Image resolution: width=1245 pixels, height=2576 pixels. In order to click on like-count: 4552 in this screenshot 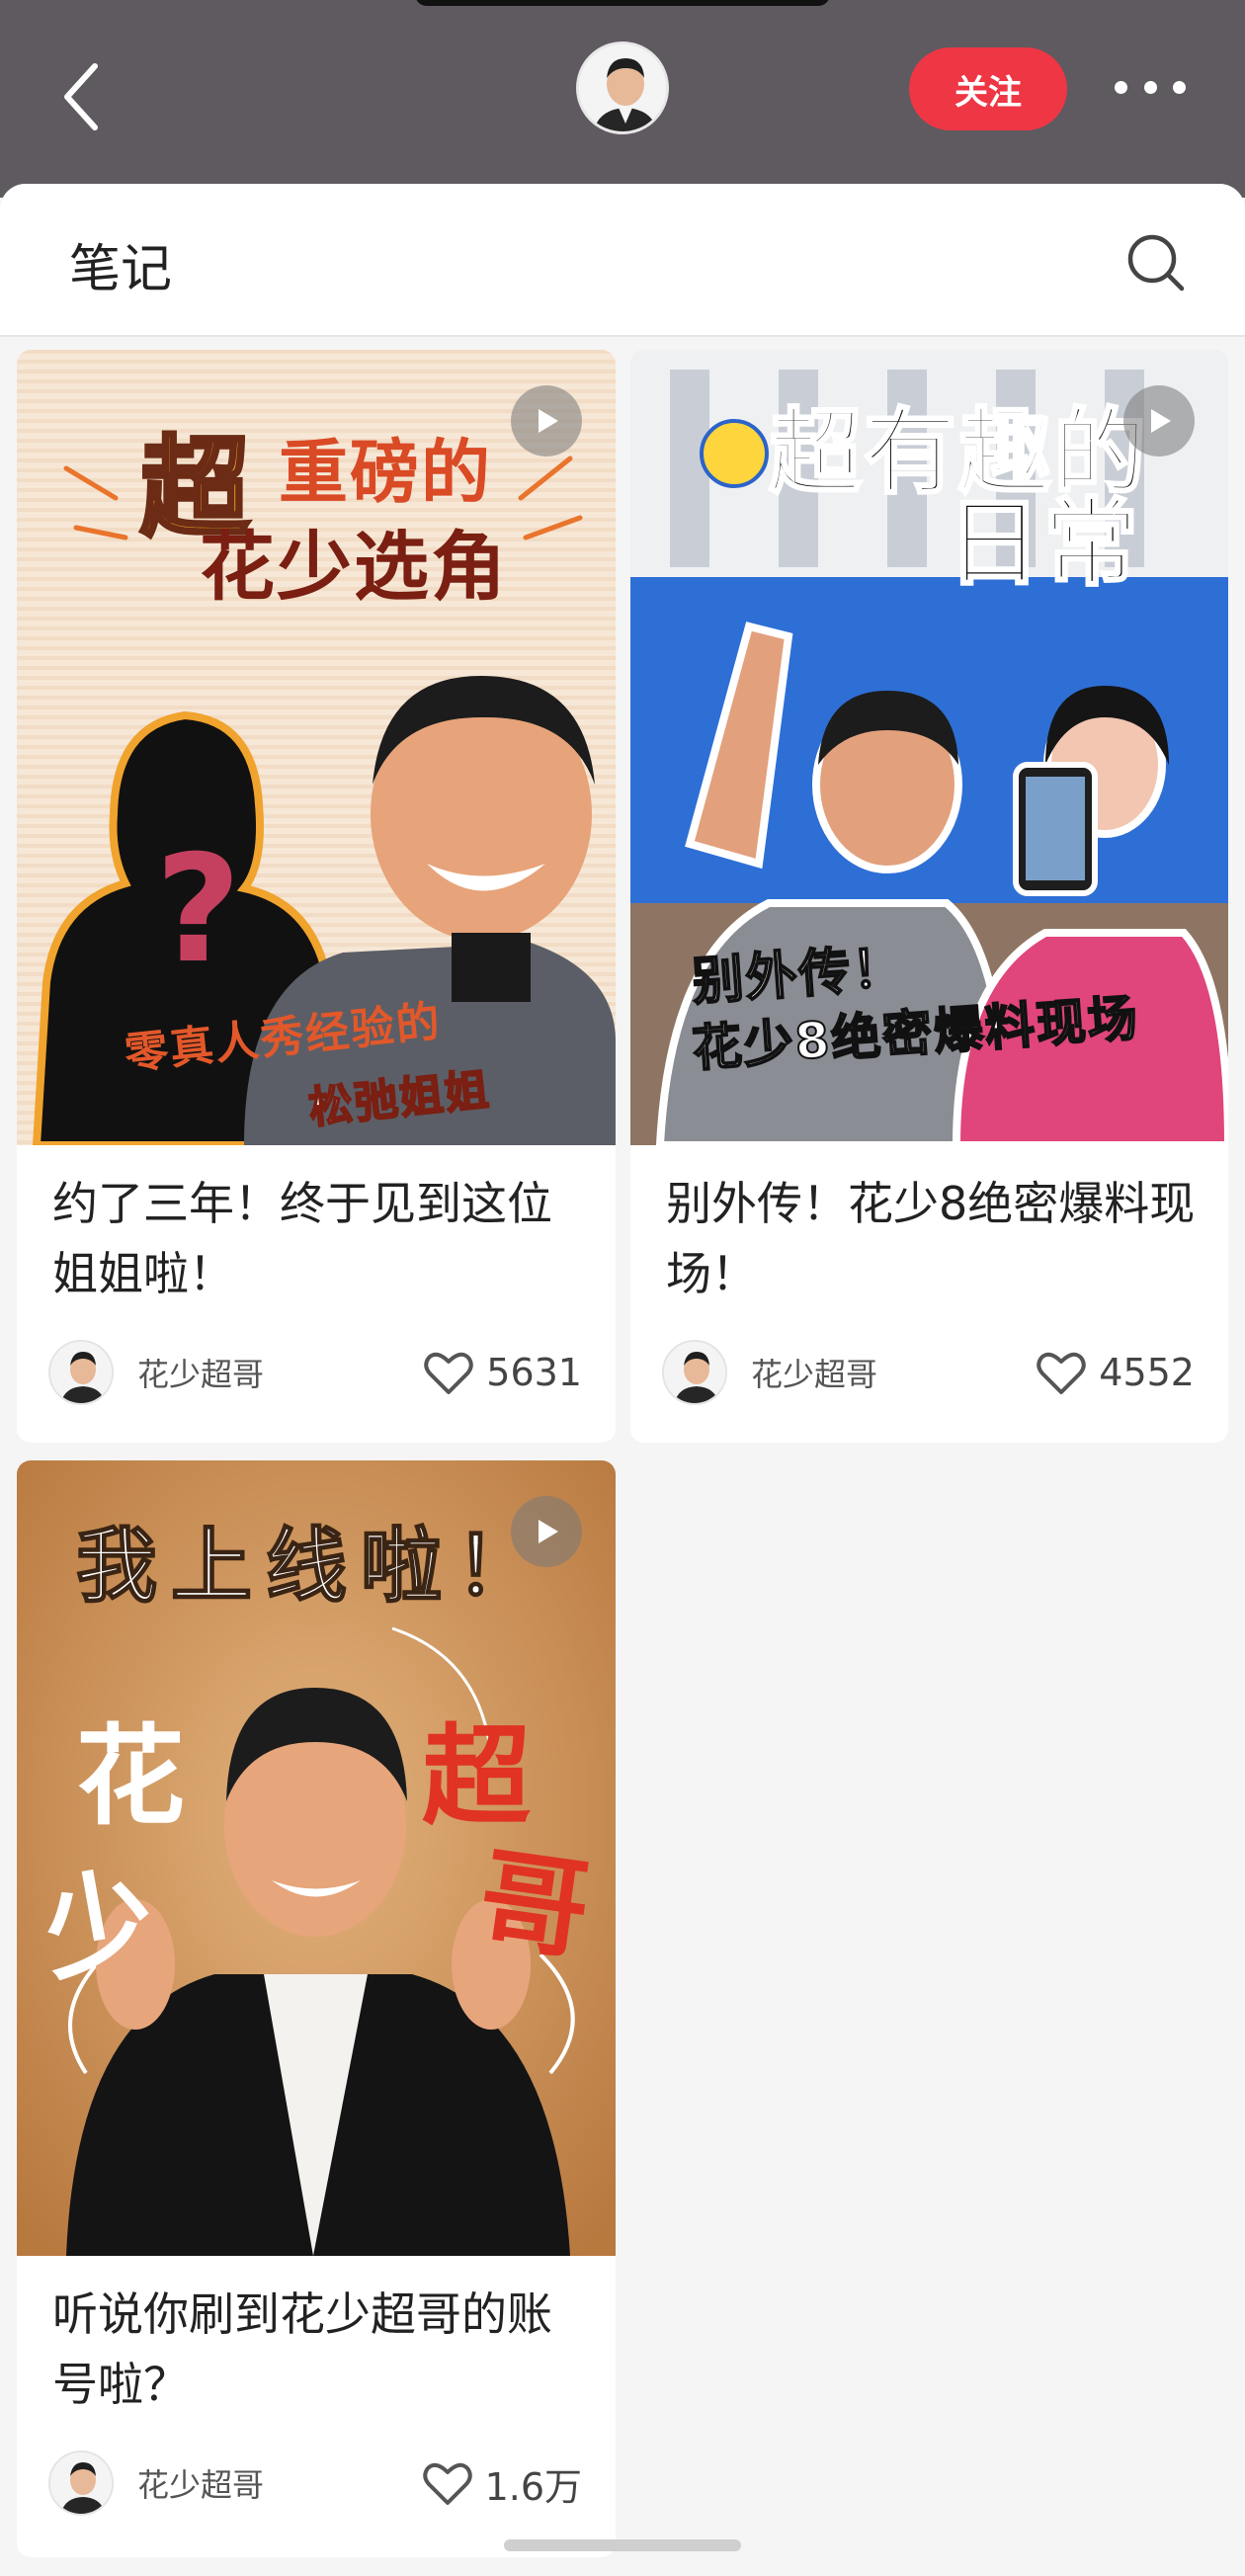, I will do `click(1147, 1372)`.